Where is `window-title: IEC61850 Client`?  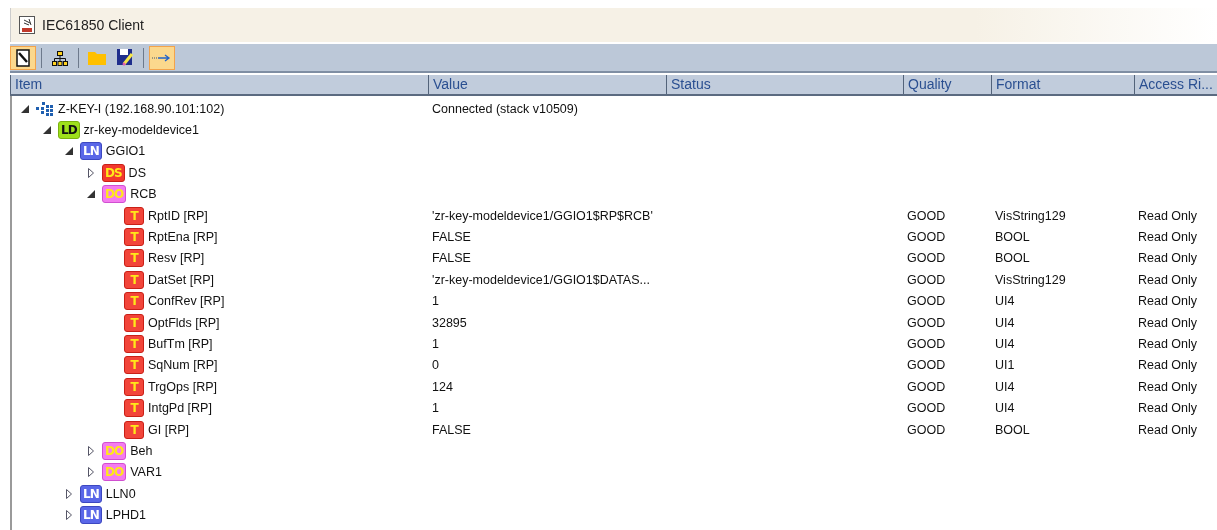 window-title: IEC61850 Client is located at coordinates (93, 25).